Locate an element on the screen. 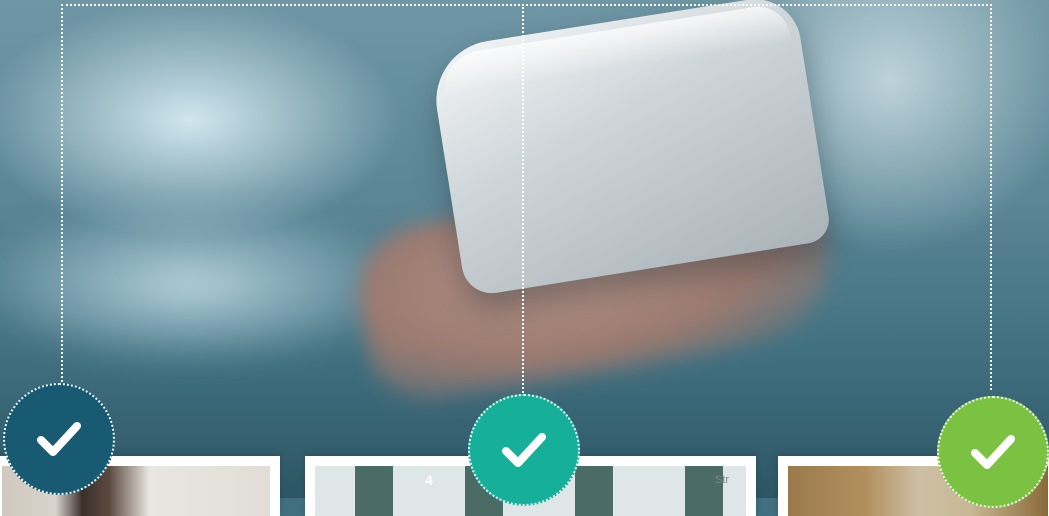 The height and width of the screenshot is (516, 1049). calculator-key-label-2: Str is located at coordinates (722, 480).